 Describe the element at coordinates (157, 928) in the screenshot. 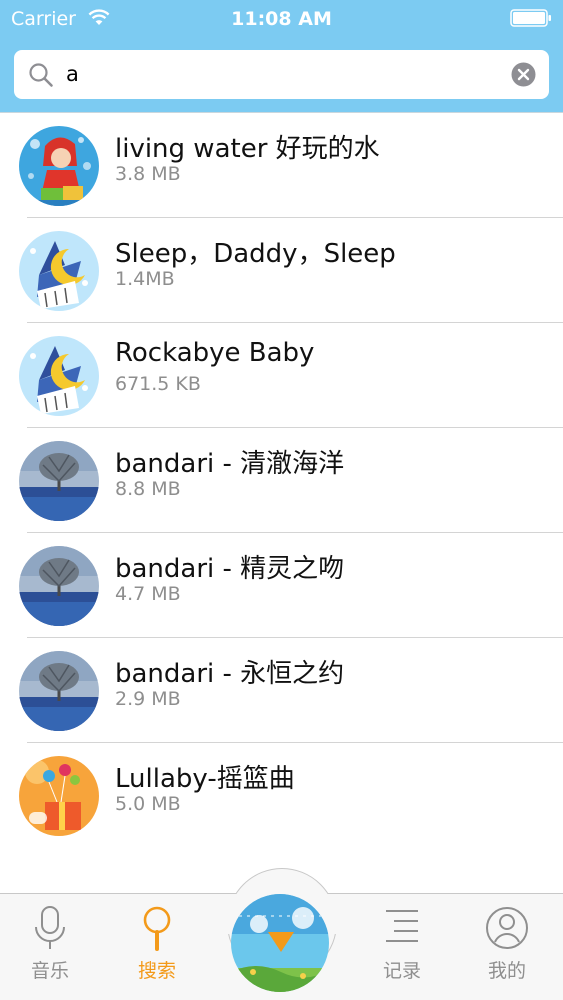

I see `search-tab-icon` at that location.